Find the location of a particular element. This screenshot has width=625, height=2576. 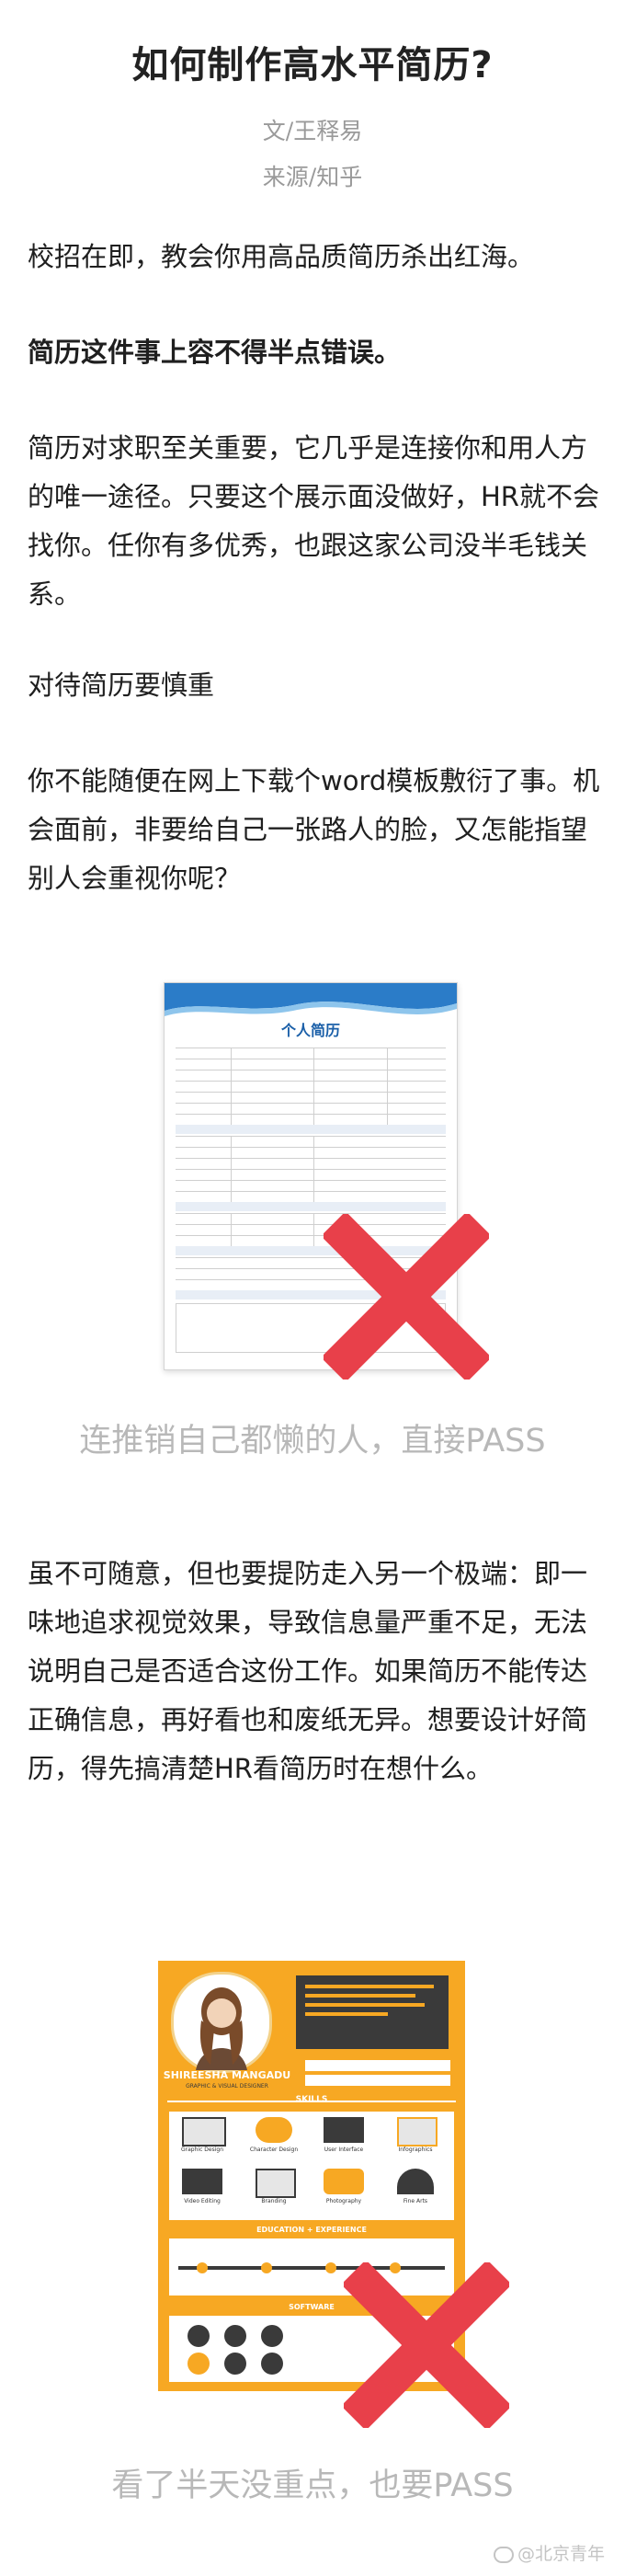

education-heading: EDUCATION + EXPERIENCE is located at coordinates (311, 2230).